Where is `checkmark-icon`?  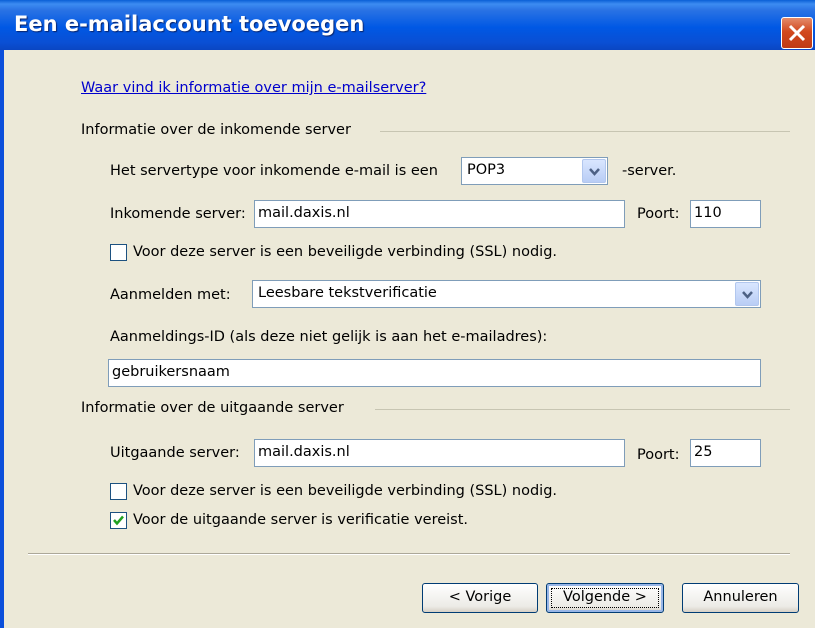 checkmark-icon is located at coordinates (118, 520).